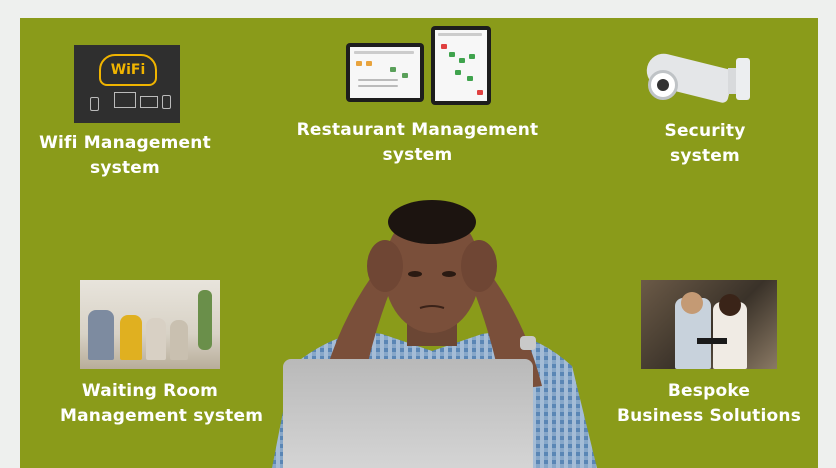 The height and width of the screenshot is (468, 836). Describe the element at coordinates (162, 404) in the screenshot. I see `waiting-label: Waiting Room Management system` at that location.